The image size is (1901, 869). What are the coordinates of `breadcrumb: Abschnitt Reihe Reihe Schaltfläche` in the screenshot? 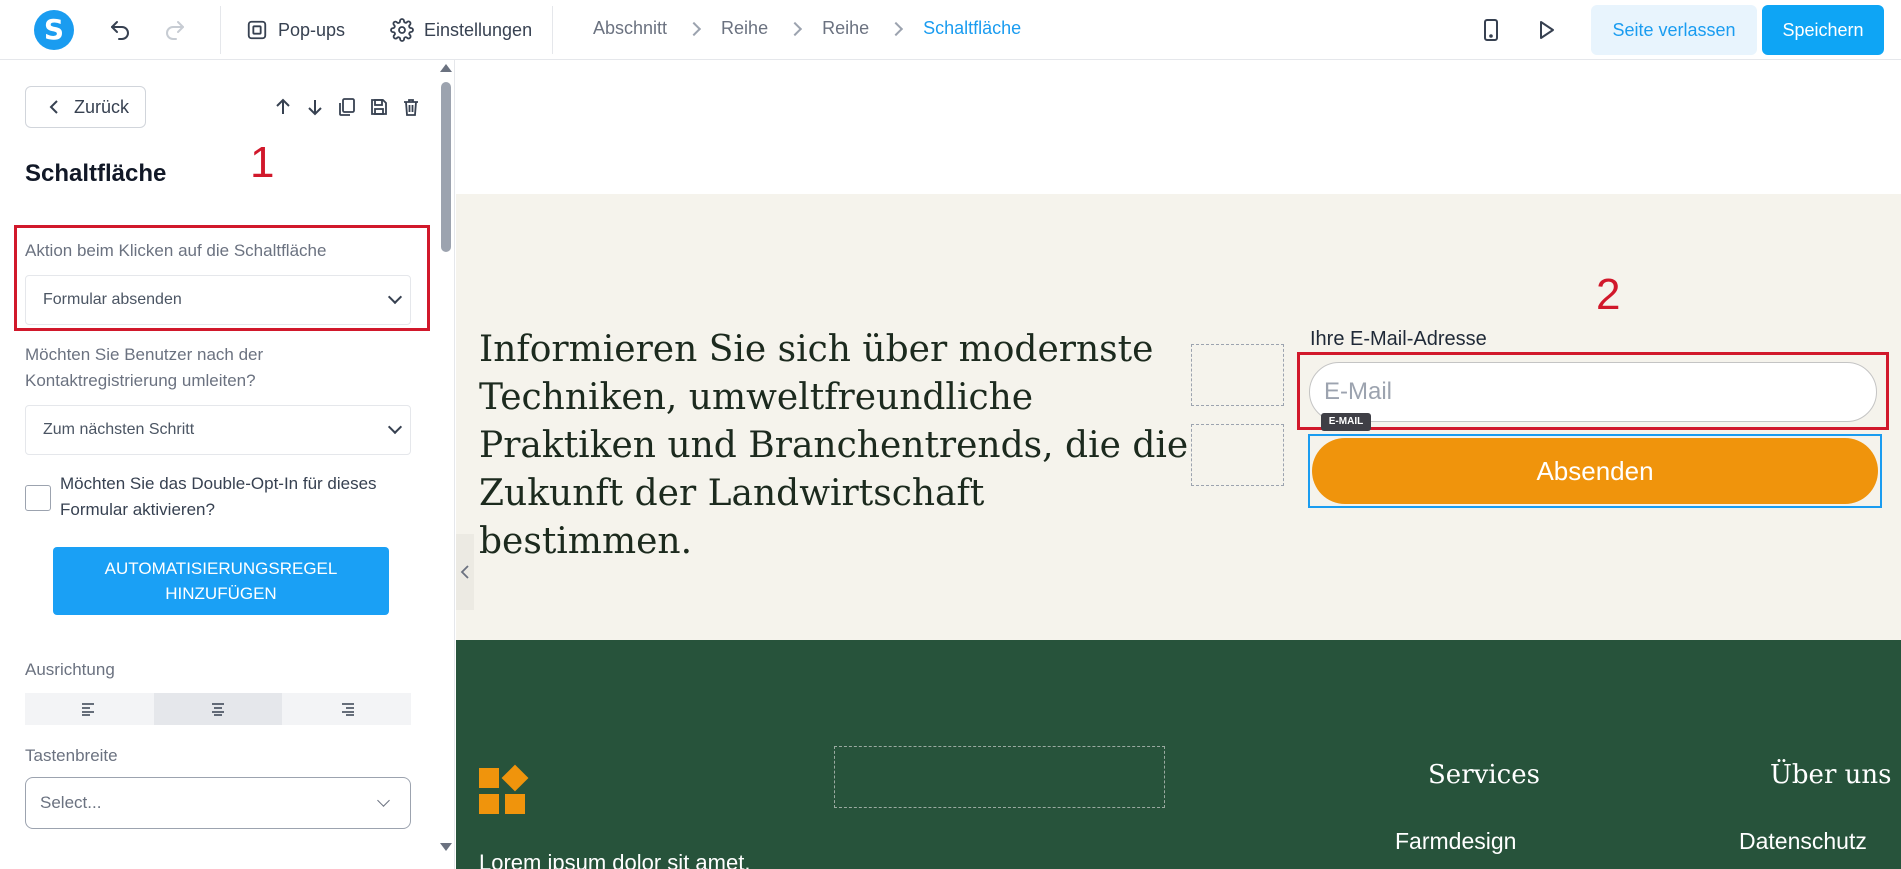 It's located at (807, 28).